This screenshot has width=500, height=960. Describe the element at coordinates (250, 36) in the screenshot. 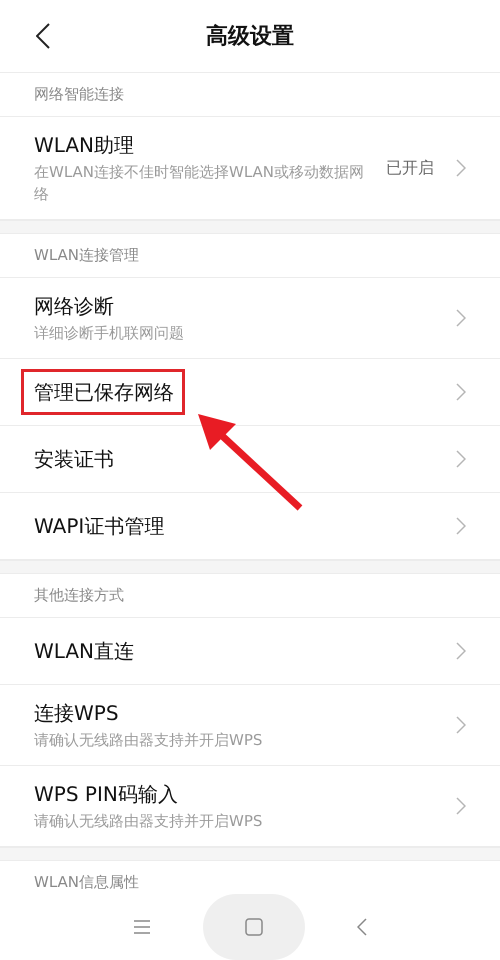

I see `page-title: 高级设置` at that location.